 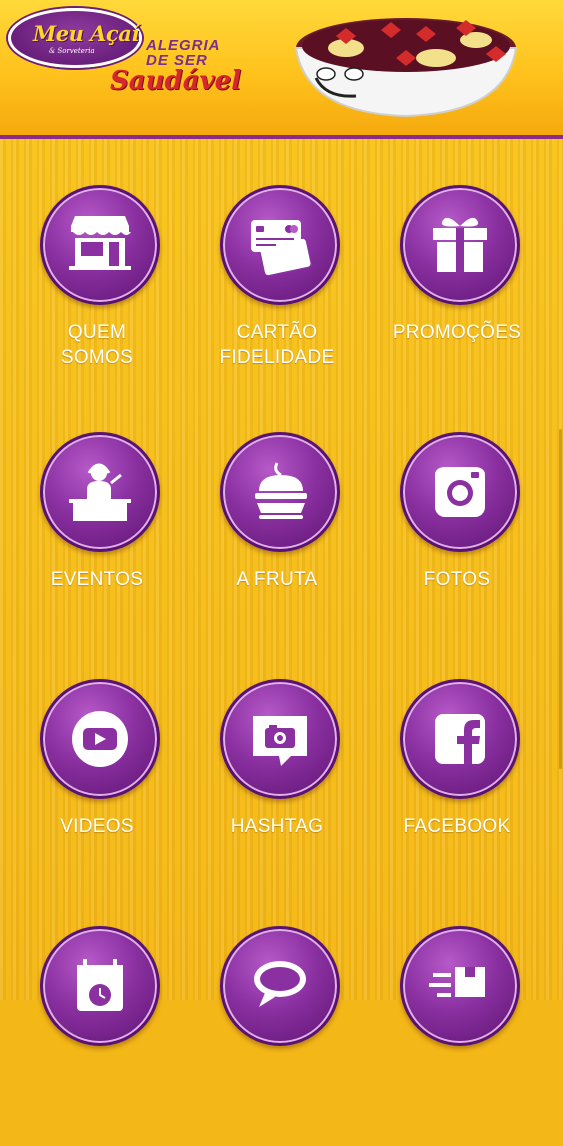 What do you see at coordinates (176, 81) in the screenshot?
I see `slogan-main: Saudável` at bounding box center [176, 81].